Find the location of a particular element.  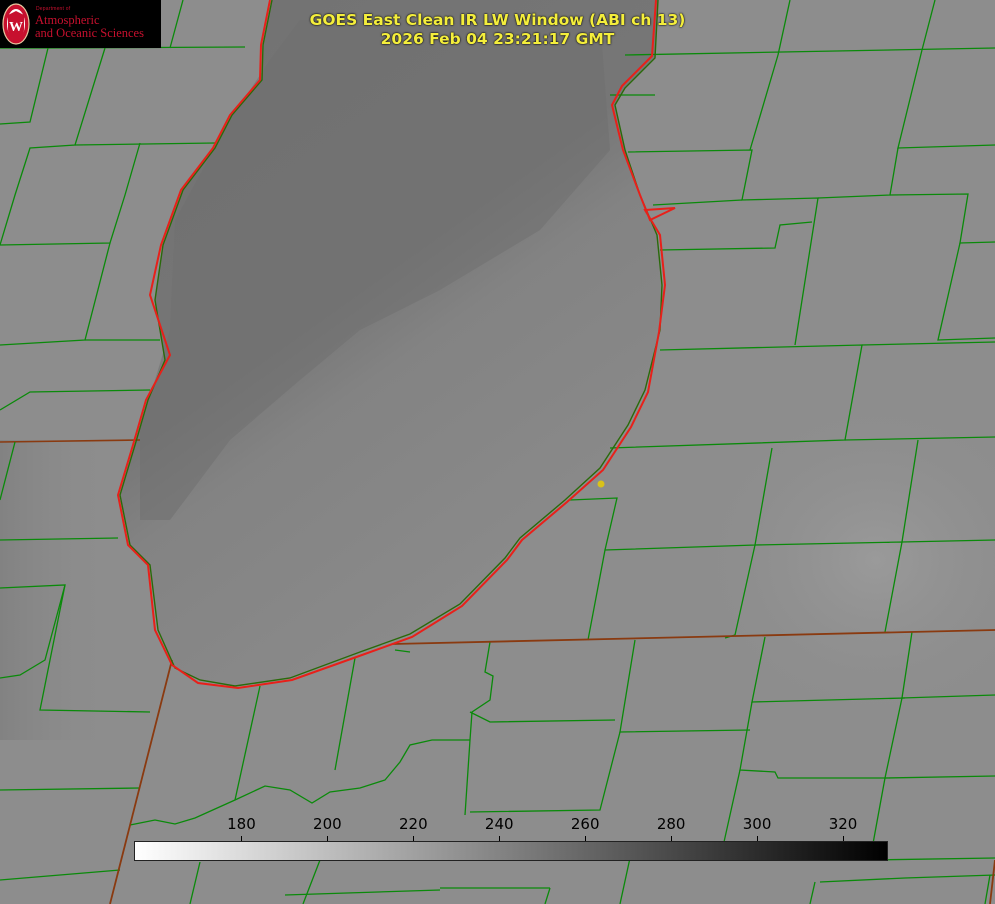

colorbar-tick-label: 260 is located at coordinates (585, 824).